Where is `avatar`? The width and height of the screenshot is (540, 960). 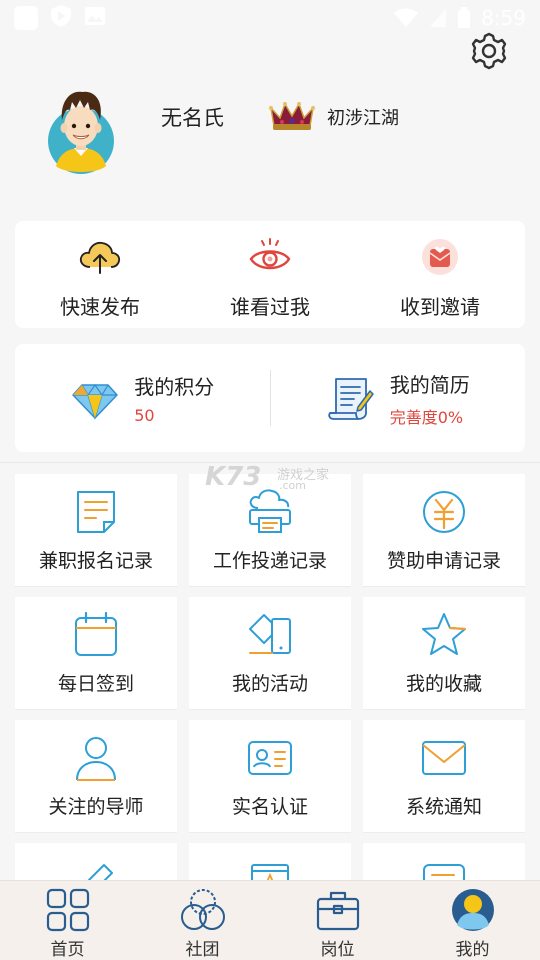
avatar is located at coordinates (81, 131).